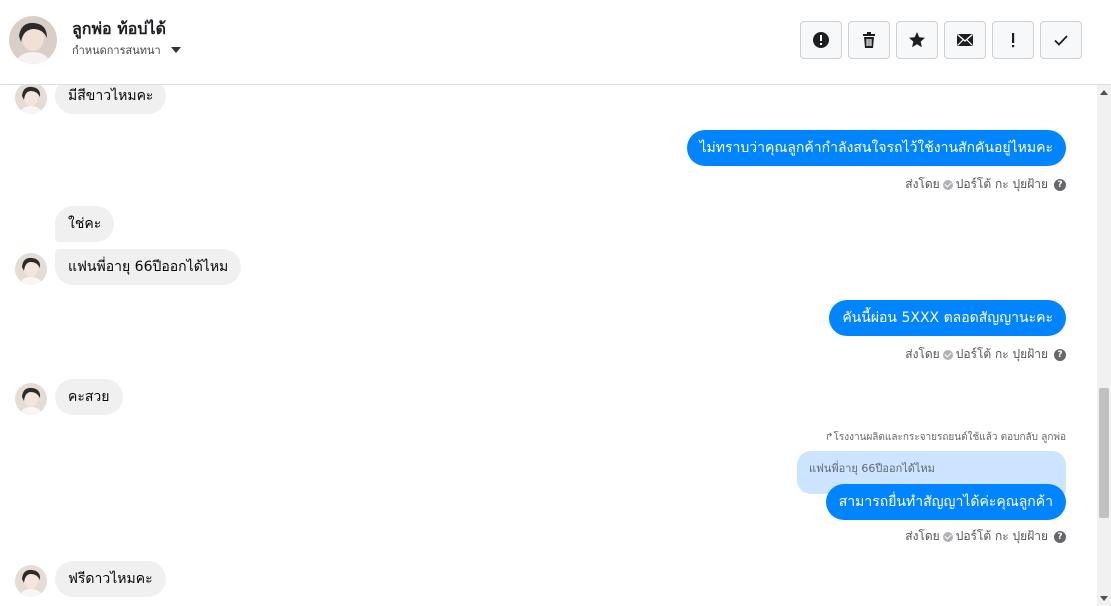 The image size is (1111, 606). What do you see at coordinates (85, 224) in the screenshot?
I see `incoming-message: ใช่คะ` at bounding box center [85, 224].